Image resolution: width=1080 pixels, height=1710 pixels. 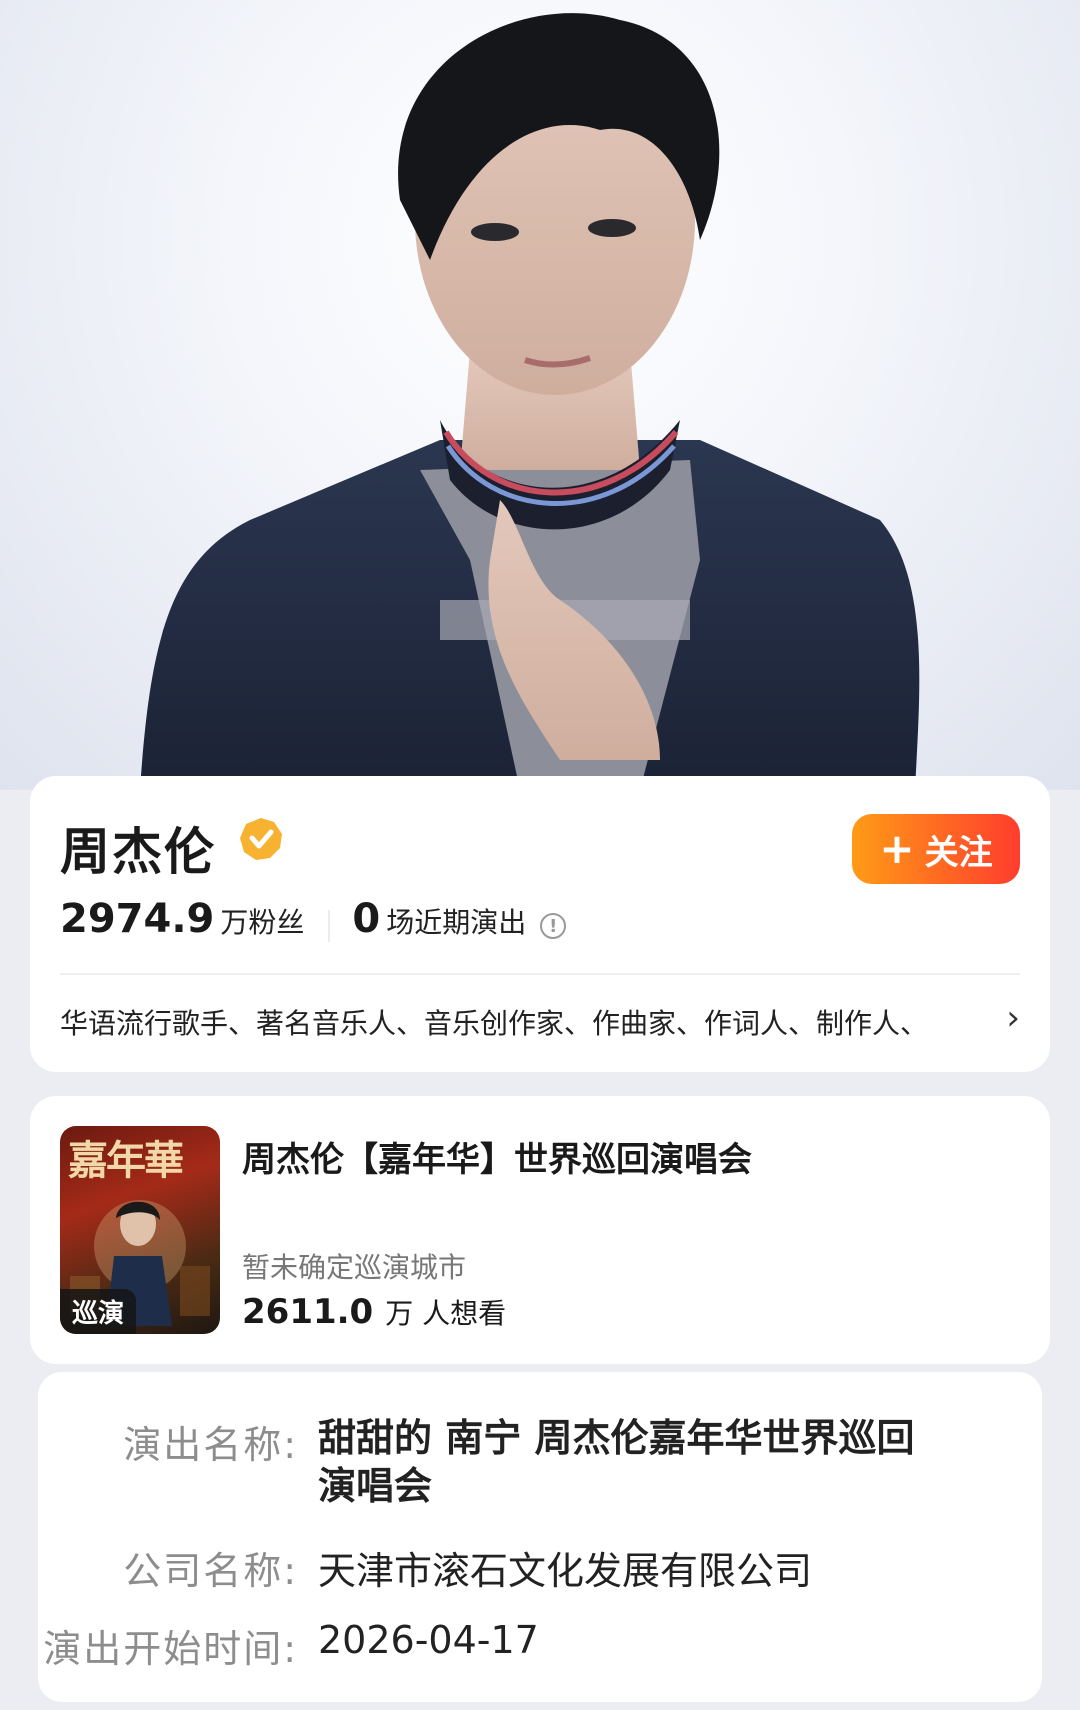 I want to click on concert-city: 暂未确定巡演城市, so click(x=354, y=1267).